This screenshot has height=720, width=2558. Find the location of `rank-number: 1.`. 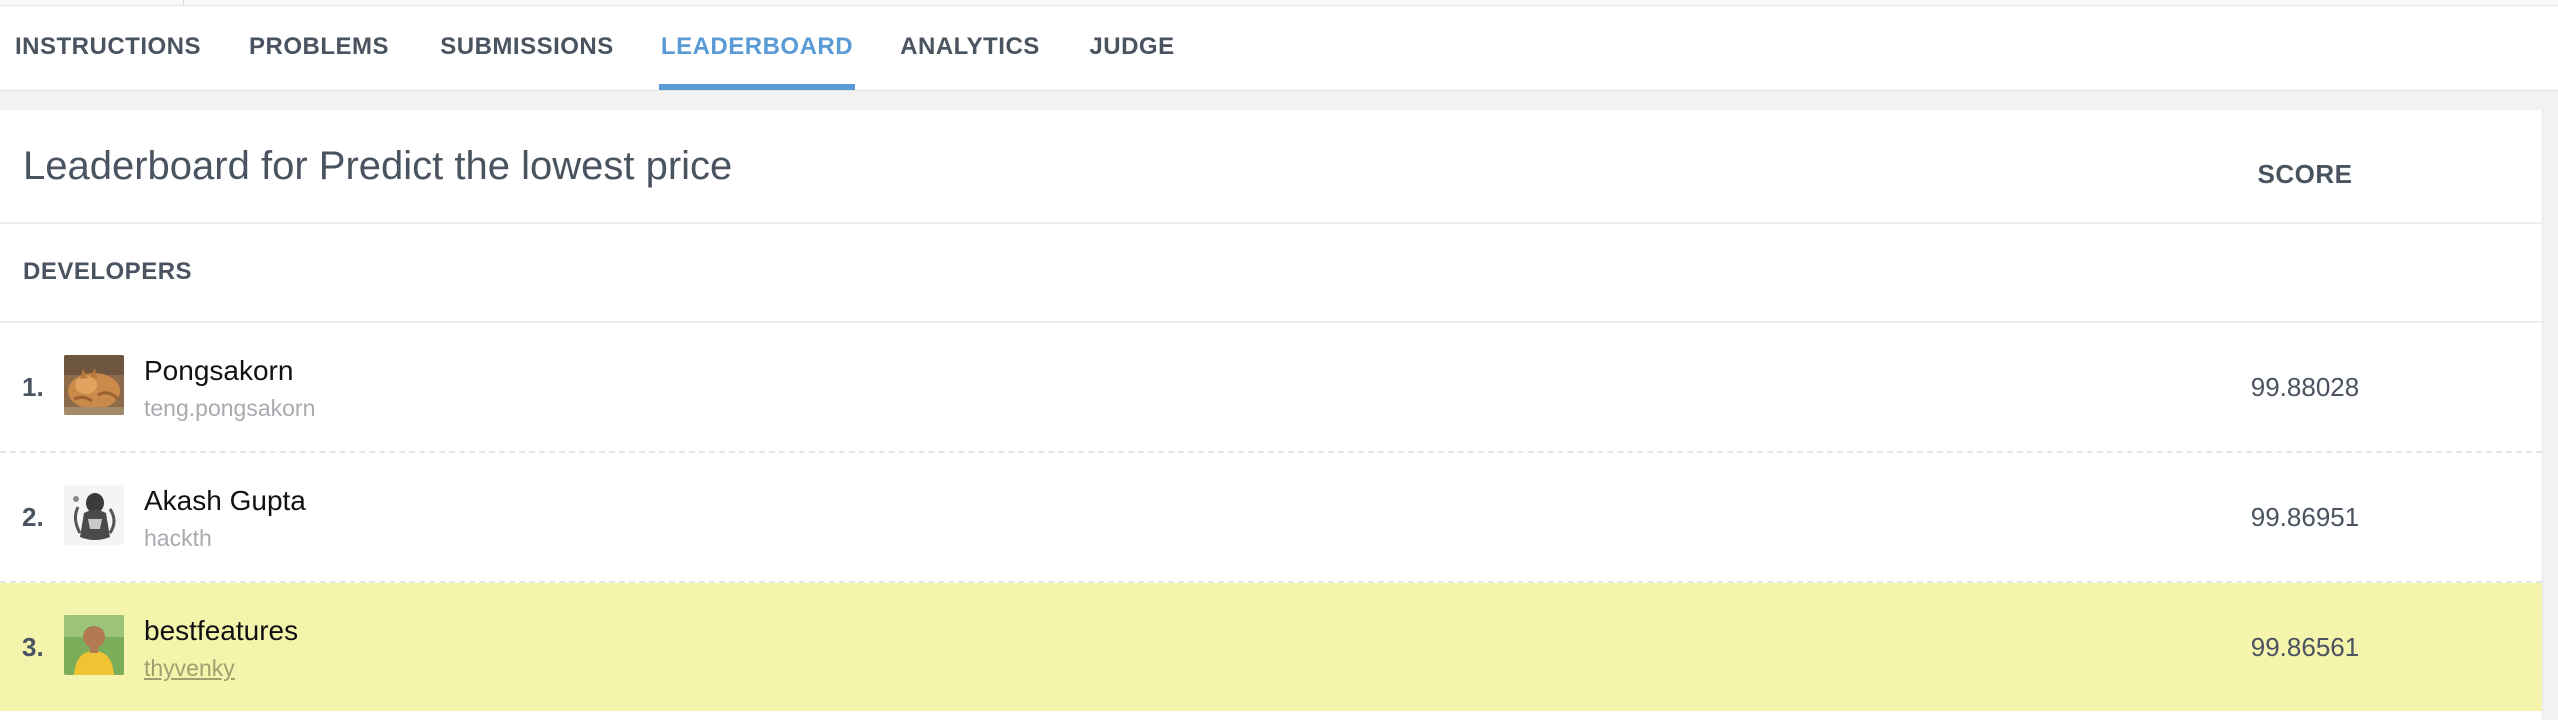

rank-number: 1. is located at coordinates (33, 387).